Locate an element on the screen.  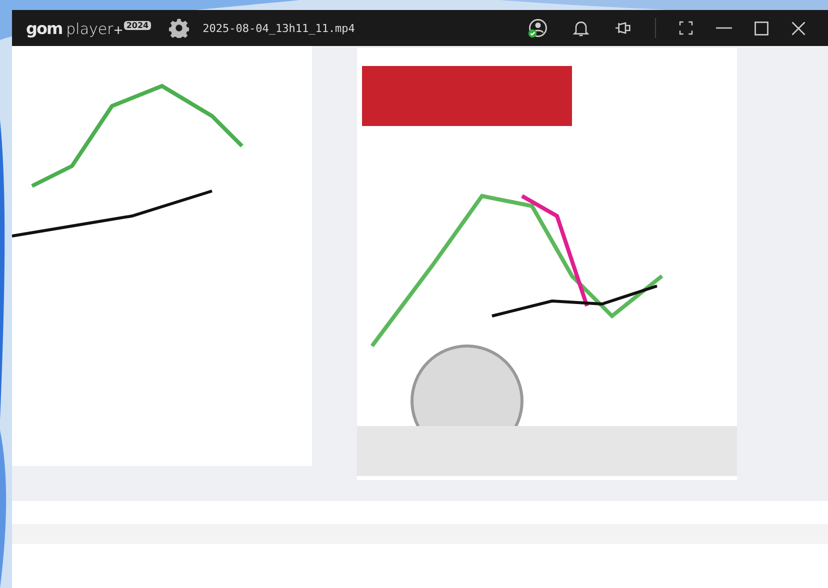
account-icon is located at coordinates (538, 28).